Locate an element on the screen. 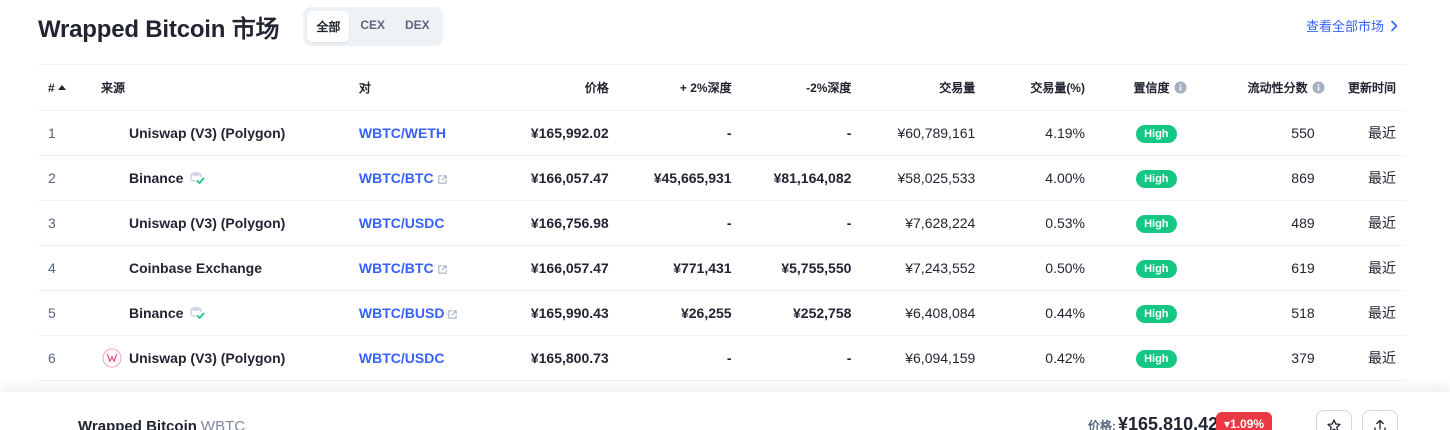  row-rank: 4 is located at coordinates (69, 268).